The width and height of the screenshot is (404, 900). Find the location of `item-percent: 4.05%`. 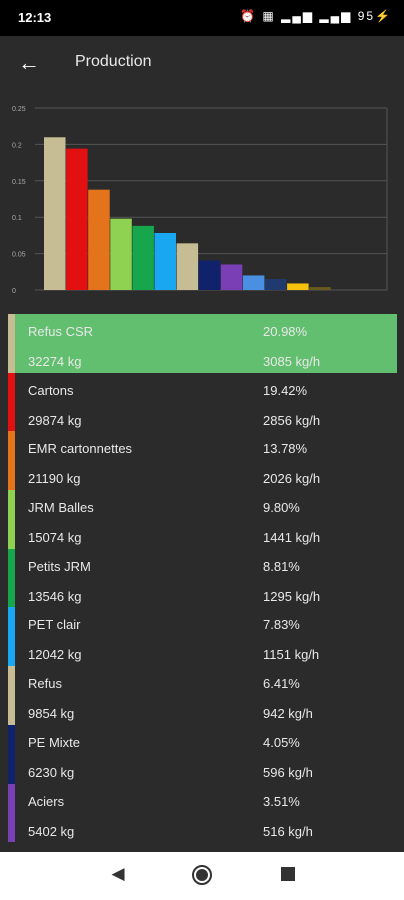

item-percent: 4.05% is located at coordinates (281, 742).